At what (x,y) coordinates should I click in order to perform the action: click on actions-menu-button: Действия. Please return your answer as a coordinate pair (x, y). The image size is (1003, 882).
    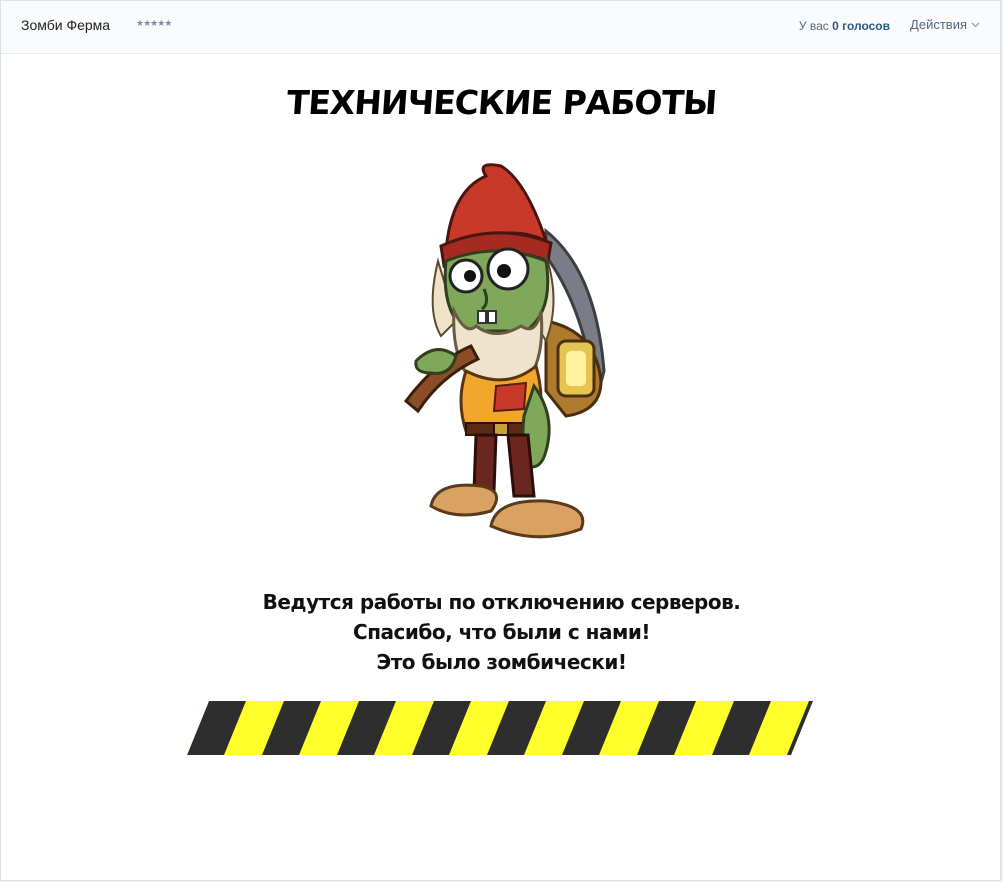
    Looking at the image, I should click on (945, 24).